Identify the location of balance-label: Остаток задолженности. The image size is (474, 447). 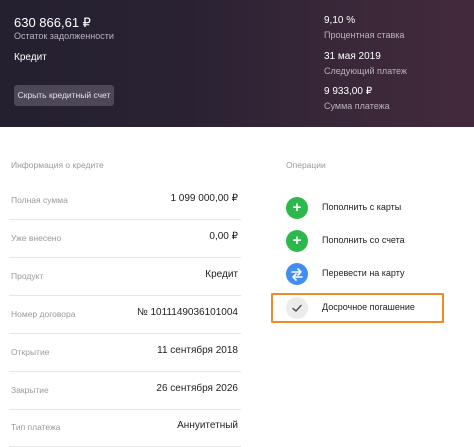
(64, 36).